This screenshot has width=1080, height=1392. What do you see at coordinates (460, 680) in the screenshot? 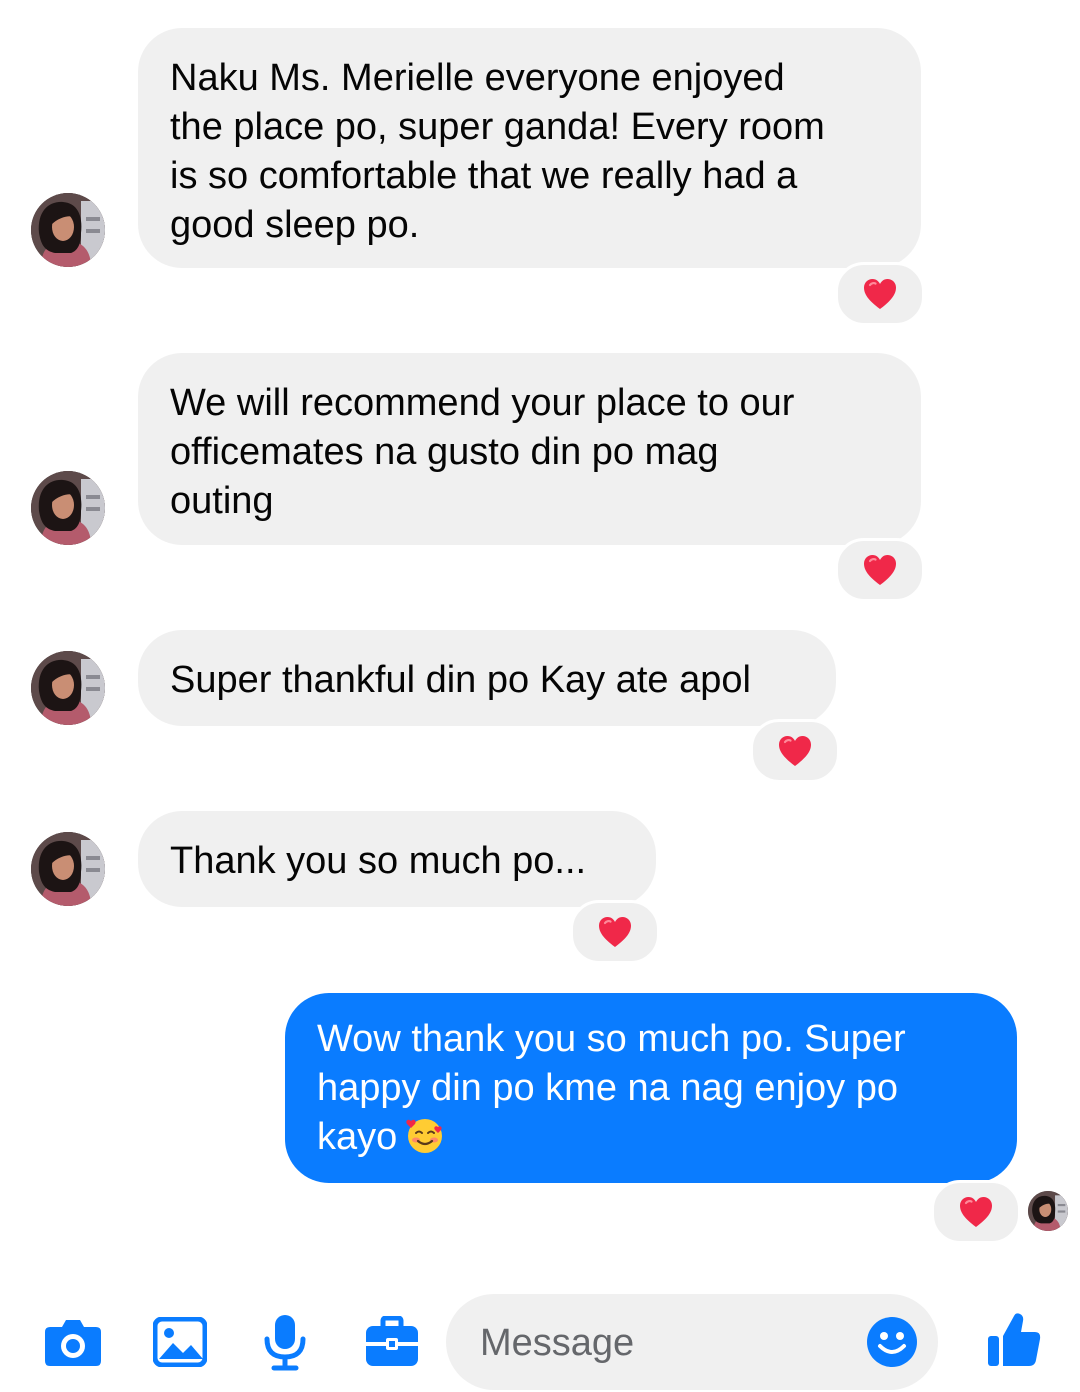
I see `message-line: Super thankful din po Kay ate apol` at bounding box center [460, 680].